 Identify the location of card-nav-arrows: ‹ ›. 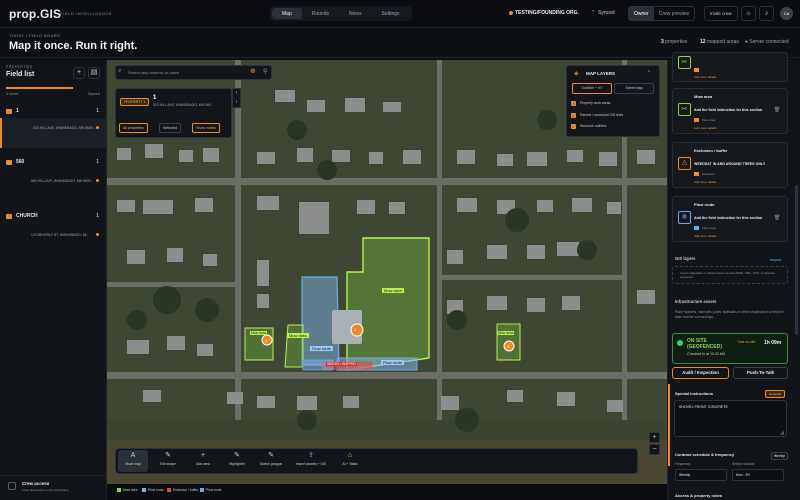
(236, 98).